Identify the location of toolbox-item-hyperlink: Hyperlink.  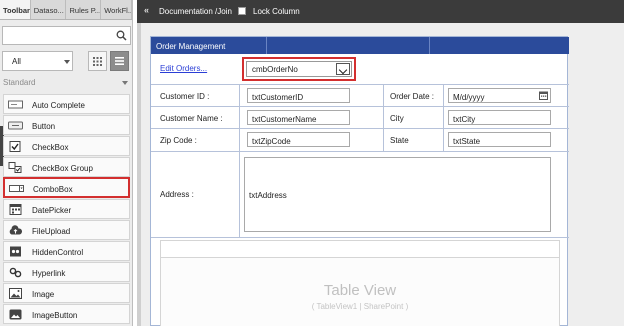
(66, 272).